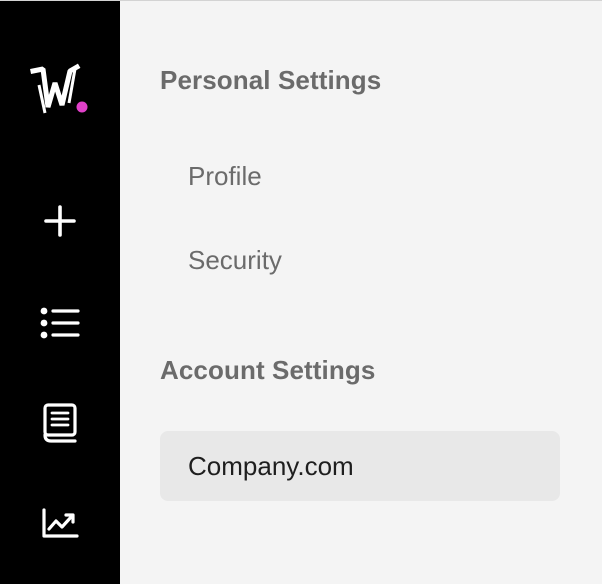 The image size is (602, 584). I want to click on nav-item-label: Security, so click(235, 259).